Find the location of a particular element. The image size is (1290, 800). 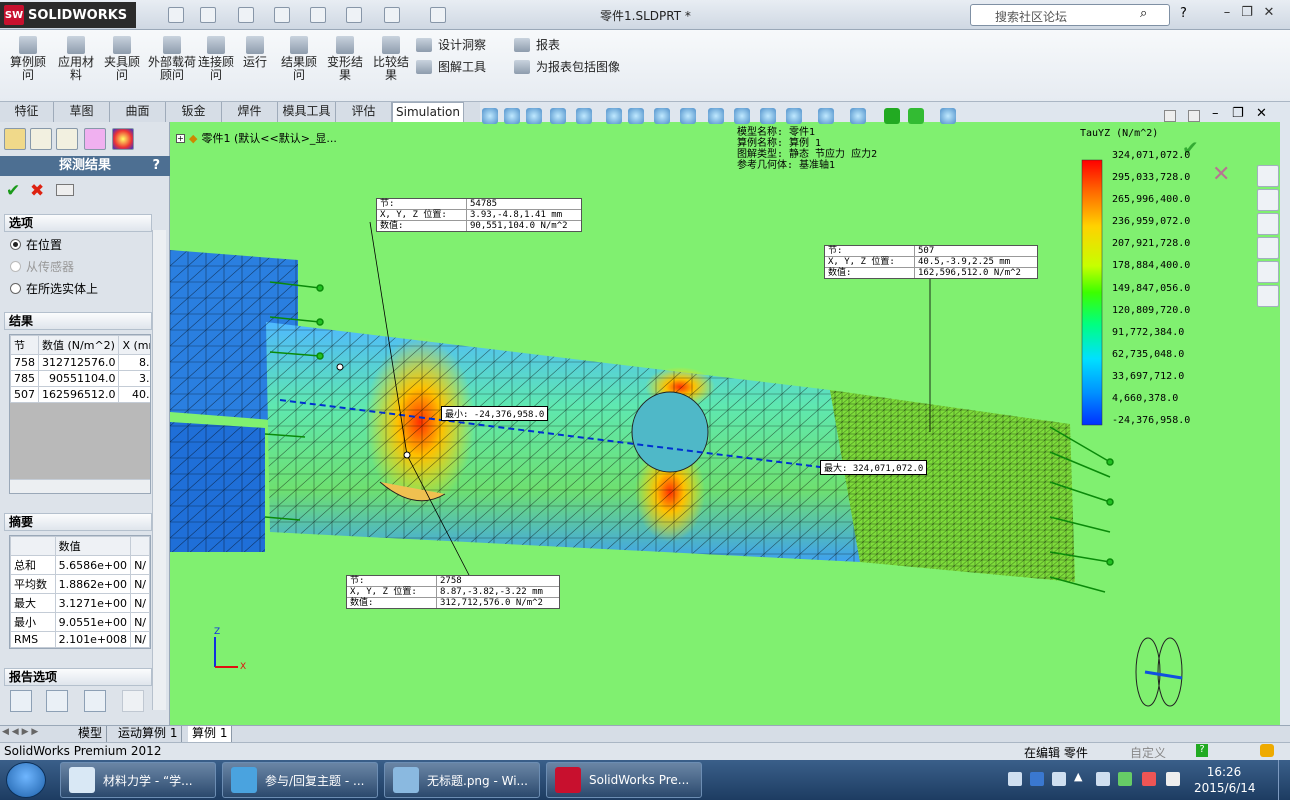

table-row: RMS 2.101e+008 N/ is located at coordinates (80, 639).